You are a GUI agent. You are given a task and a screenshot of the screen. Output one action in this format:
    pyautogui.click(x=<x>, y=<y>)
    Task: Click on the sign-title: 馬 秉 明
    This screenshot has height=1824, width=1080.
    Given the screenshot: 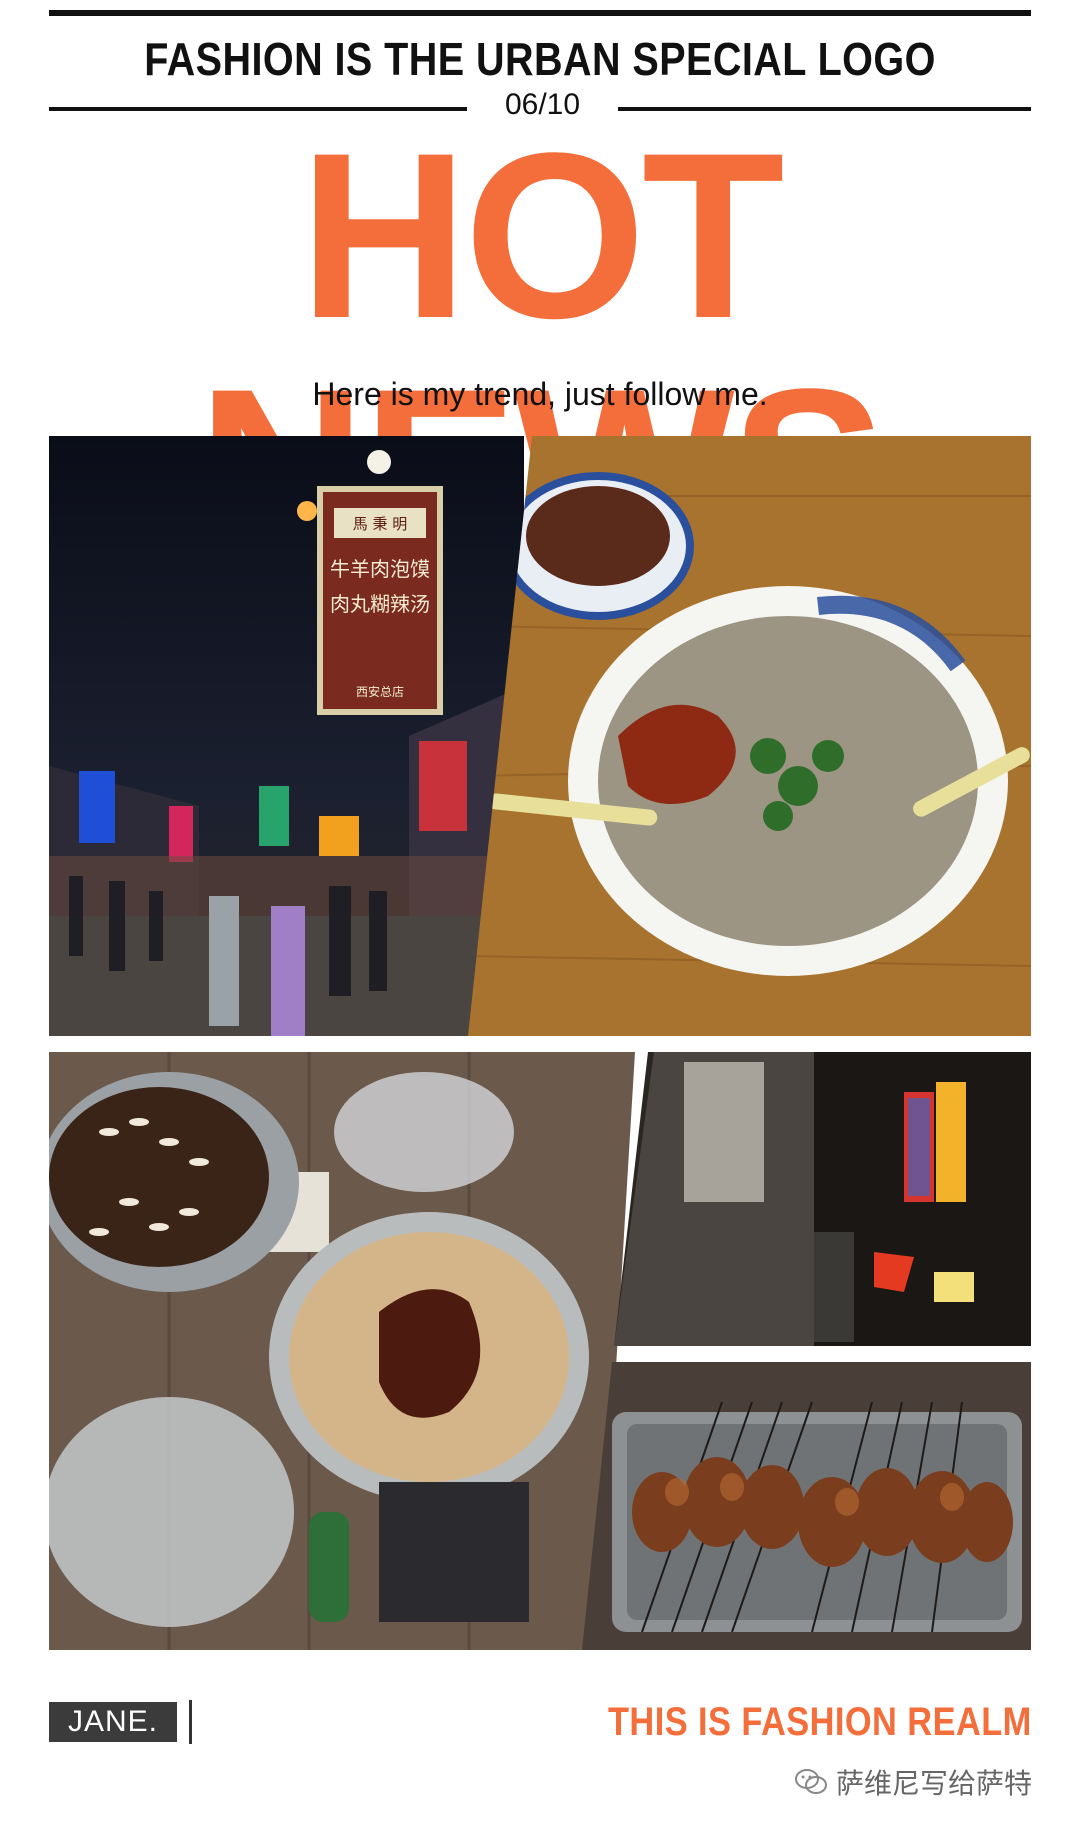 What is the action you would take?
    pyautogui.click(x=380, y=524)
    